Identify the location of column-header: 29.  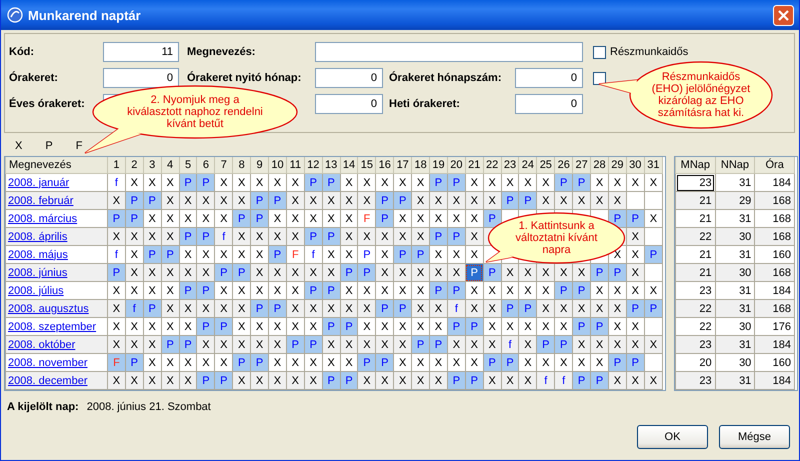
(617, 165).